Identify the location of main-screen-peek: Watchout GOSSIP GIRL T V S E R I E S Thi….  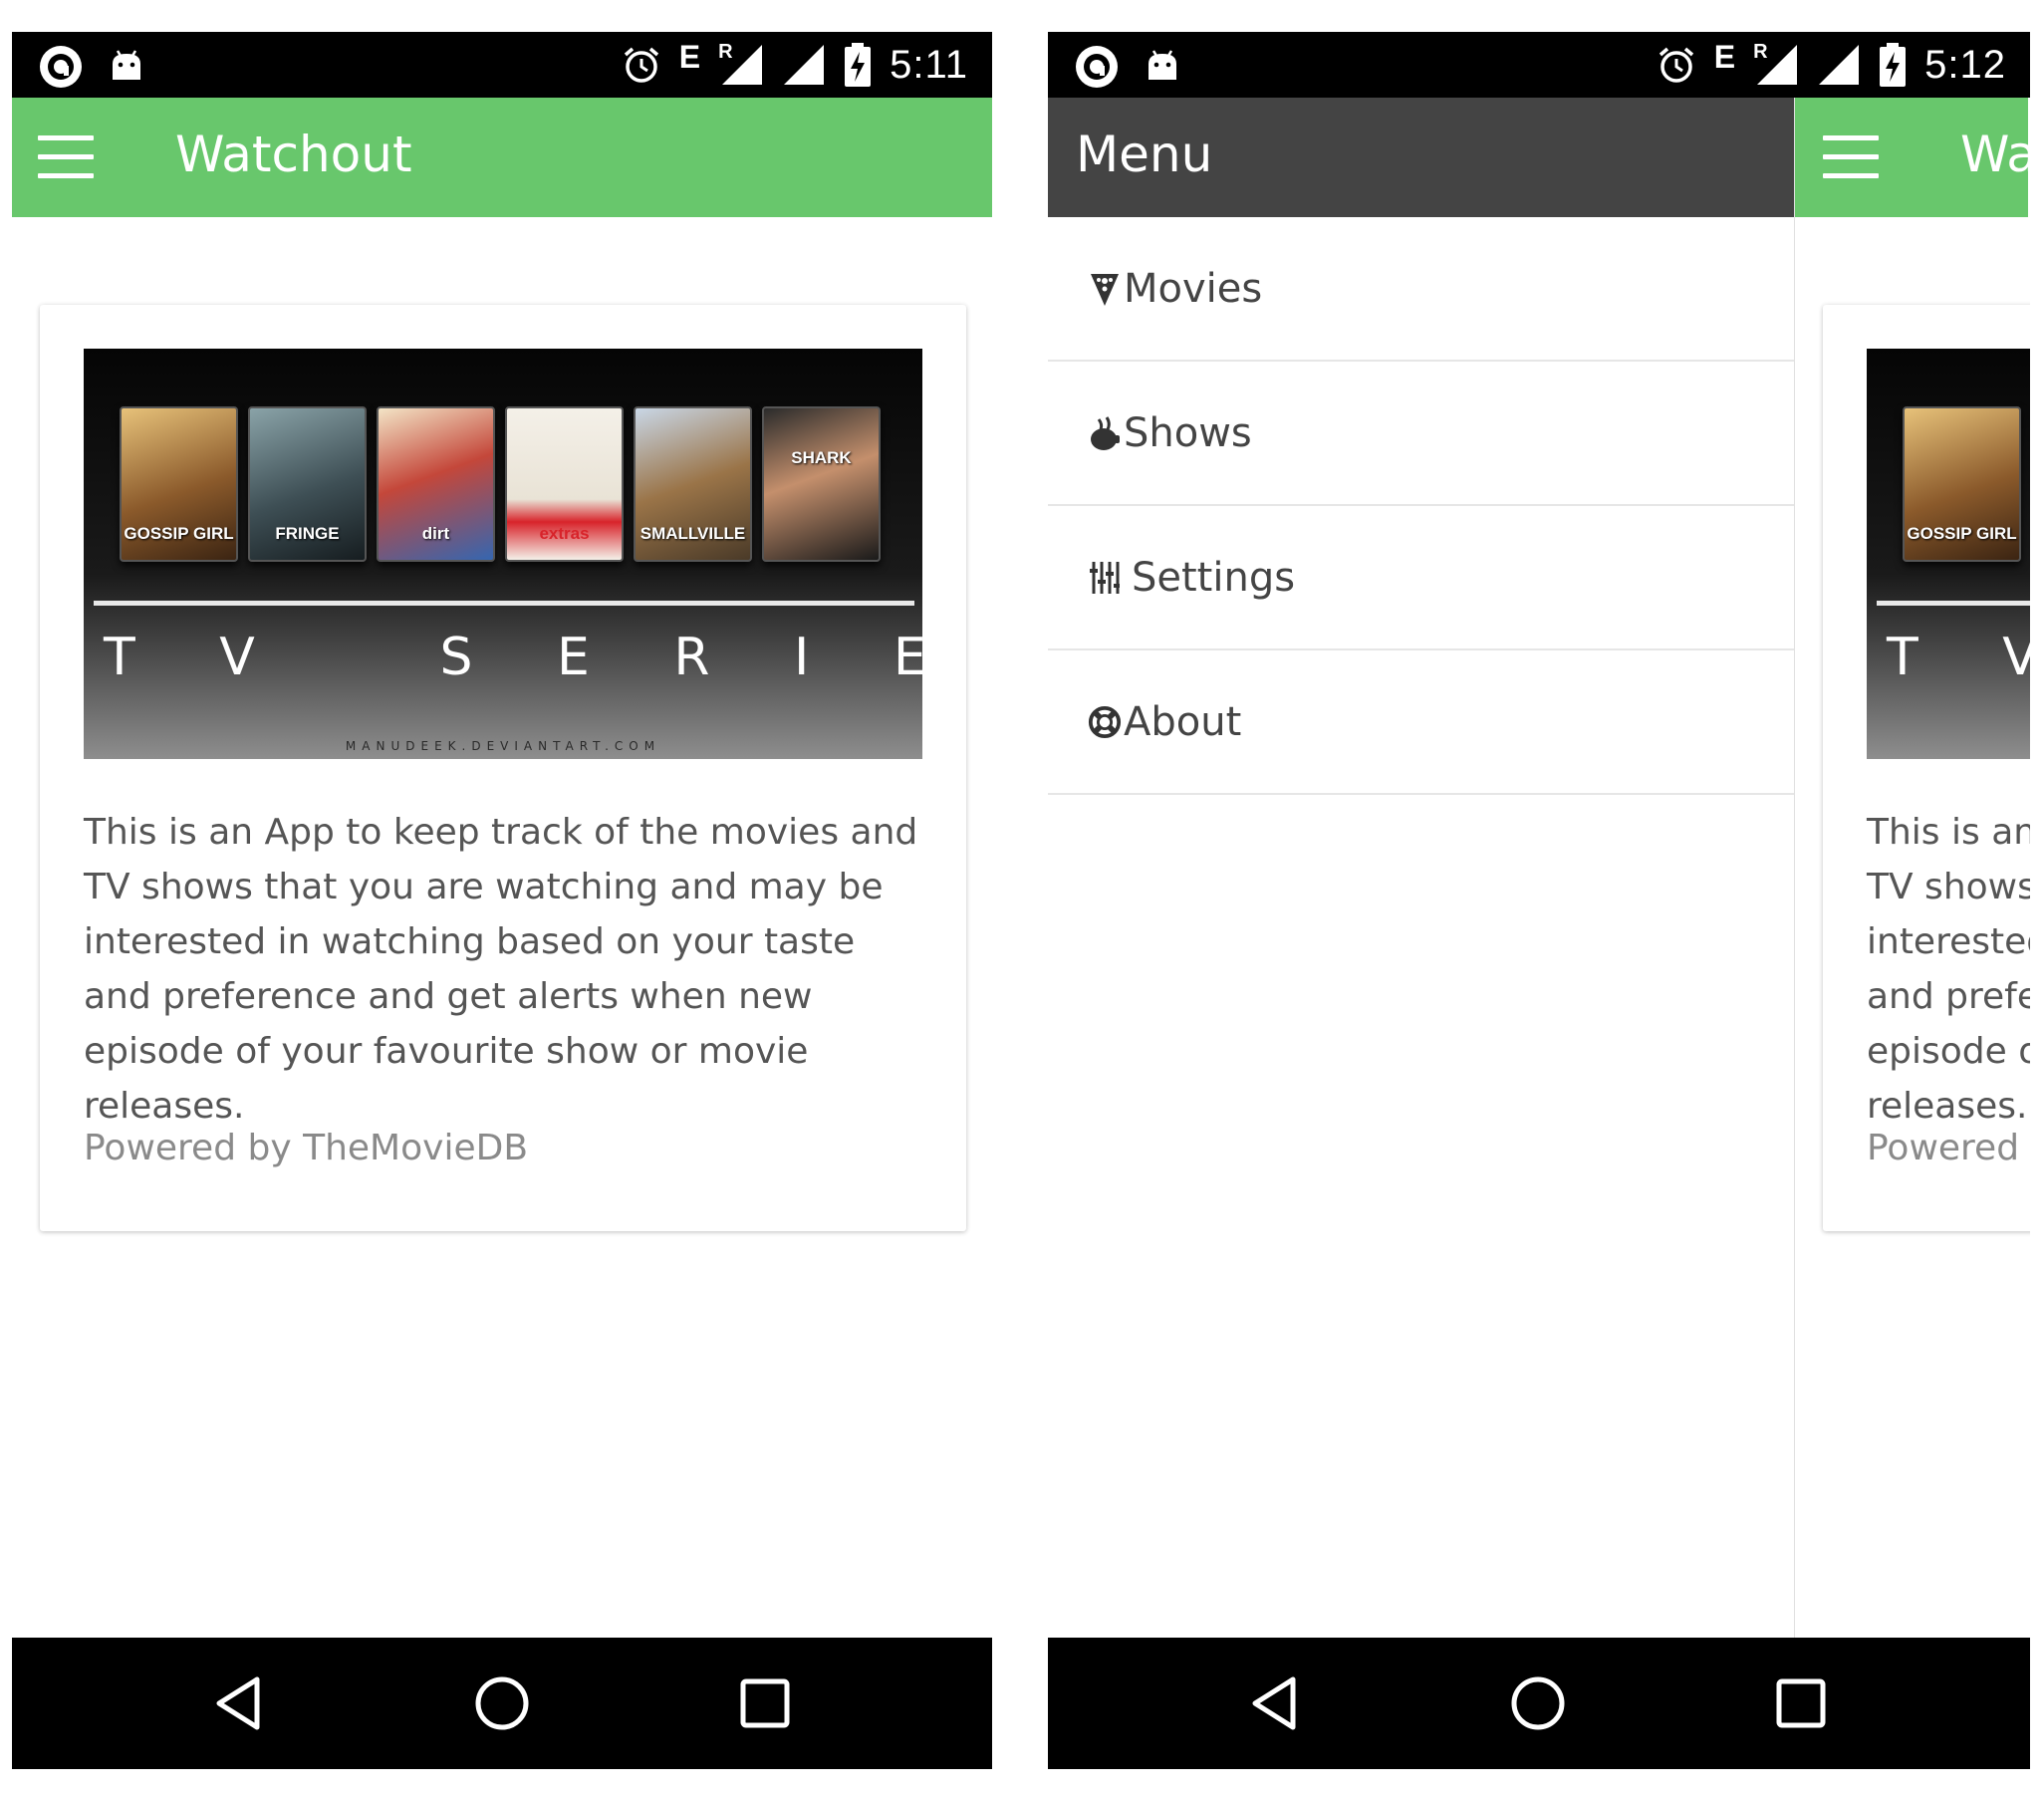
(1913, 868).